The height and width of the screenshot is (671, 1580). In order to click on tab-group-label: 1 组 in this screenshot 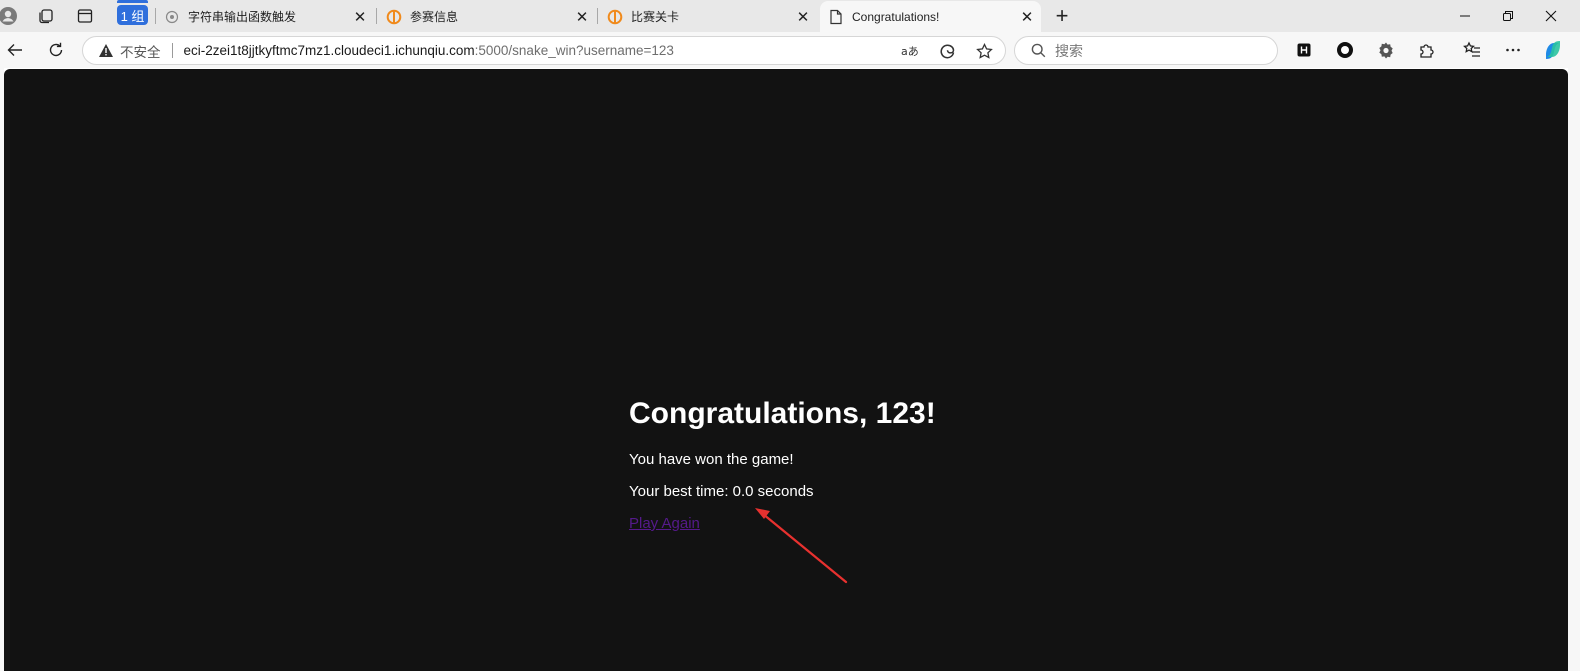, I will do `click(132, 16)`.